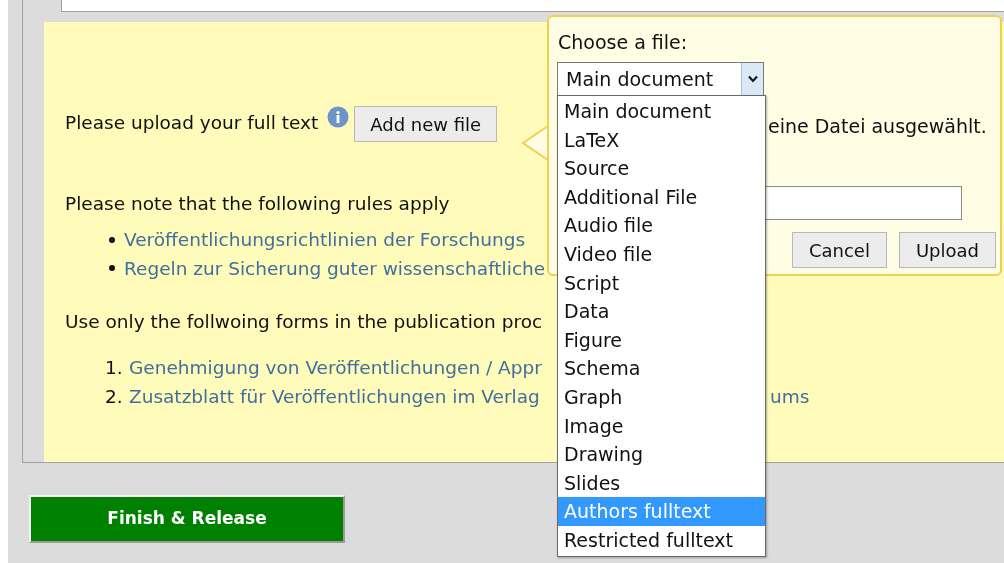 The image size is (1004, 563). I want to click on rules-heading: Please note that the following rules apply, so click(257, 204).